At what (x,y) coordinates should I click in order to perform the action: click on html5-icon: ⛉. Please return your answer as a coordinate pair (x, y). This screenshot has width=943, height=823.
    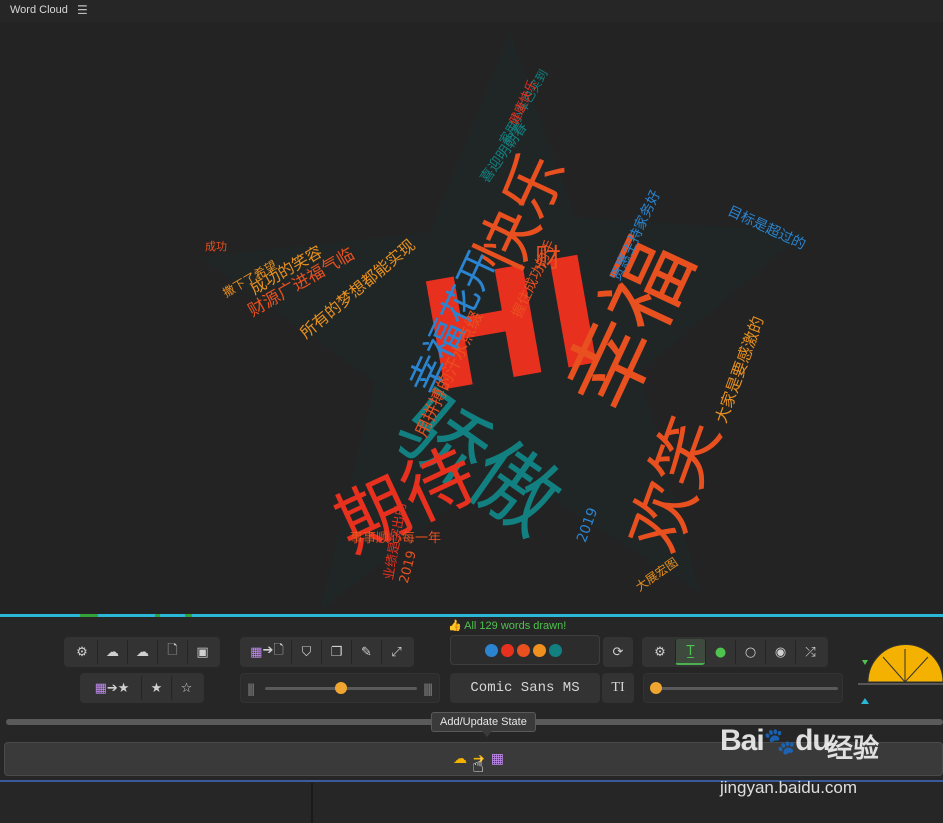
    Looking at the image, I should click on (306, 652).